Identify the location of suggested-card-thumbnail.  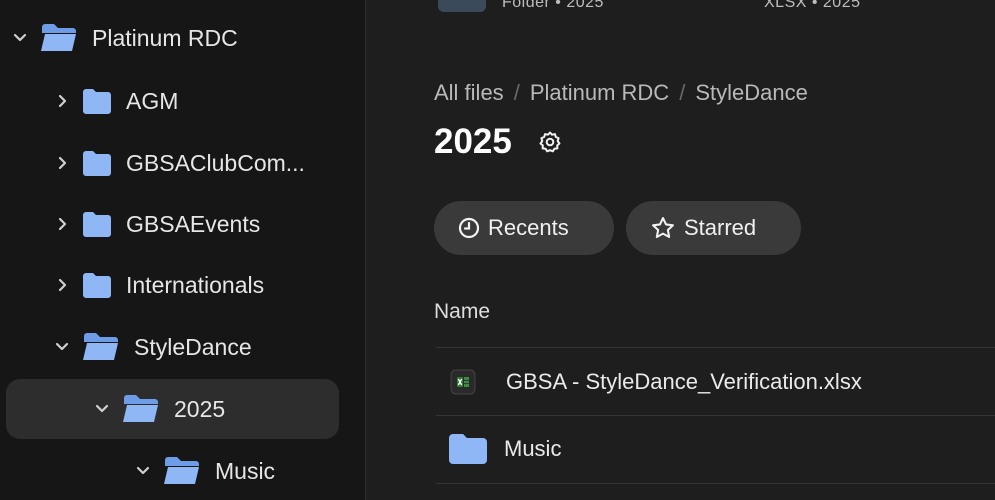
(462, 6).